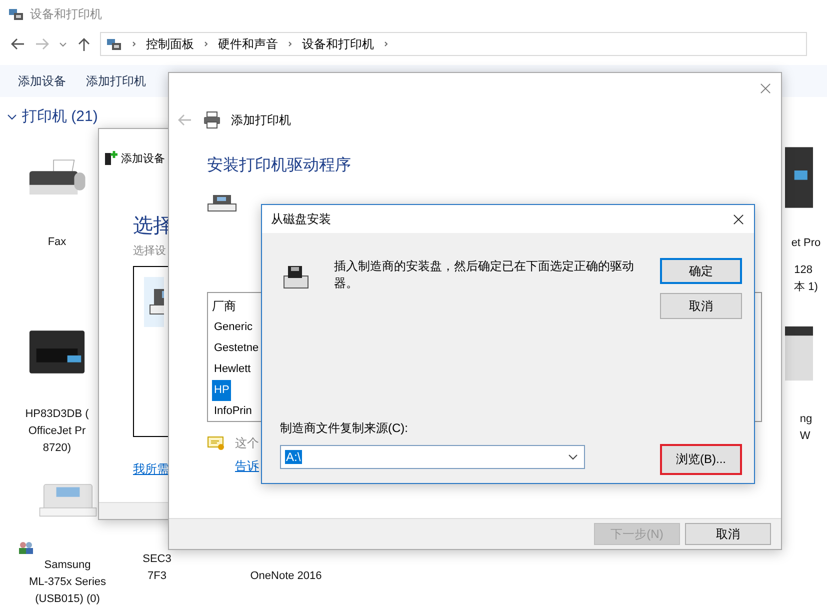 This screenshot has width=827, height=611. What do you see at coordinates (301, 219) in the screenshot?
I see `dialog-title: 从磁盘安装` at bounding box center [301, 219].